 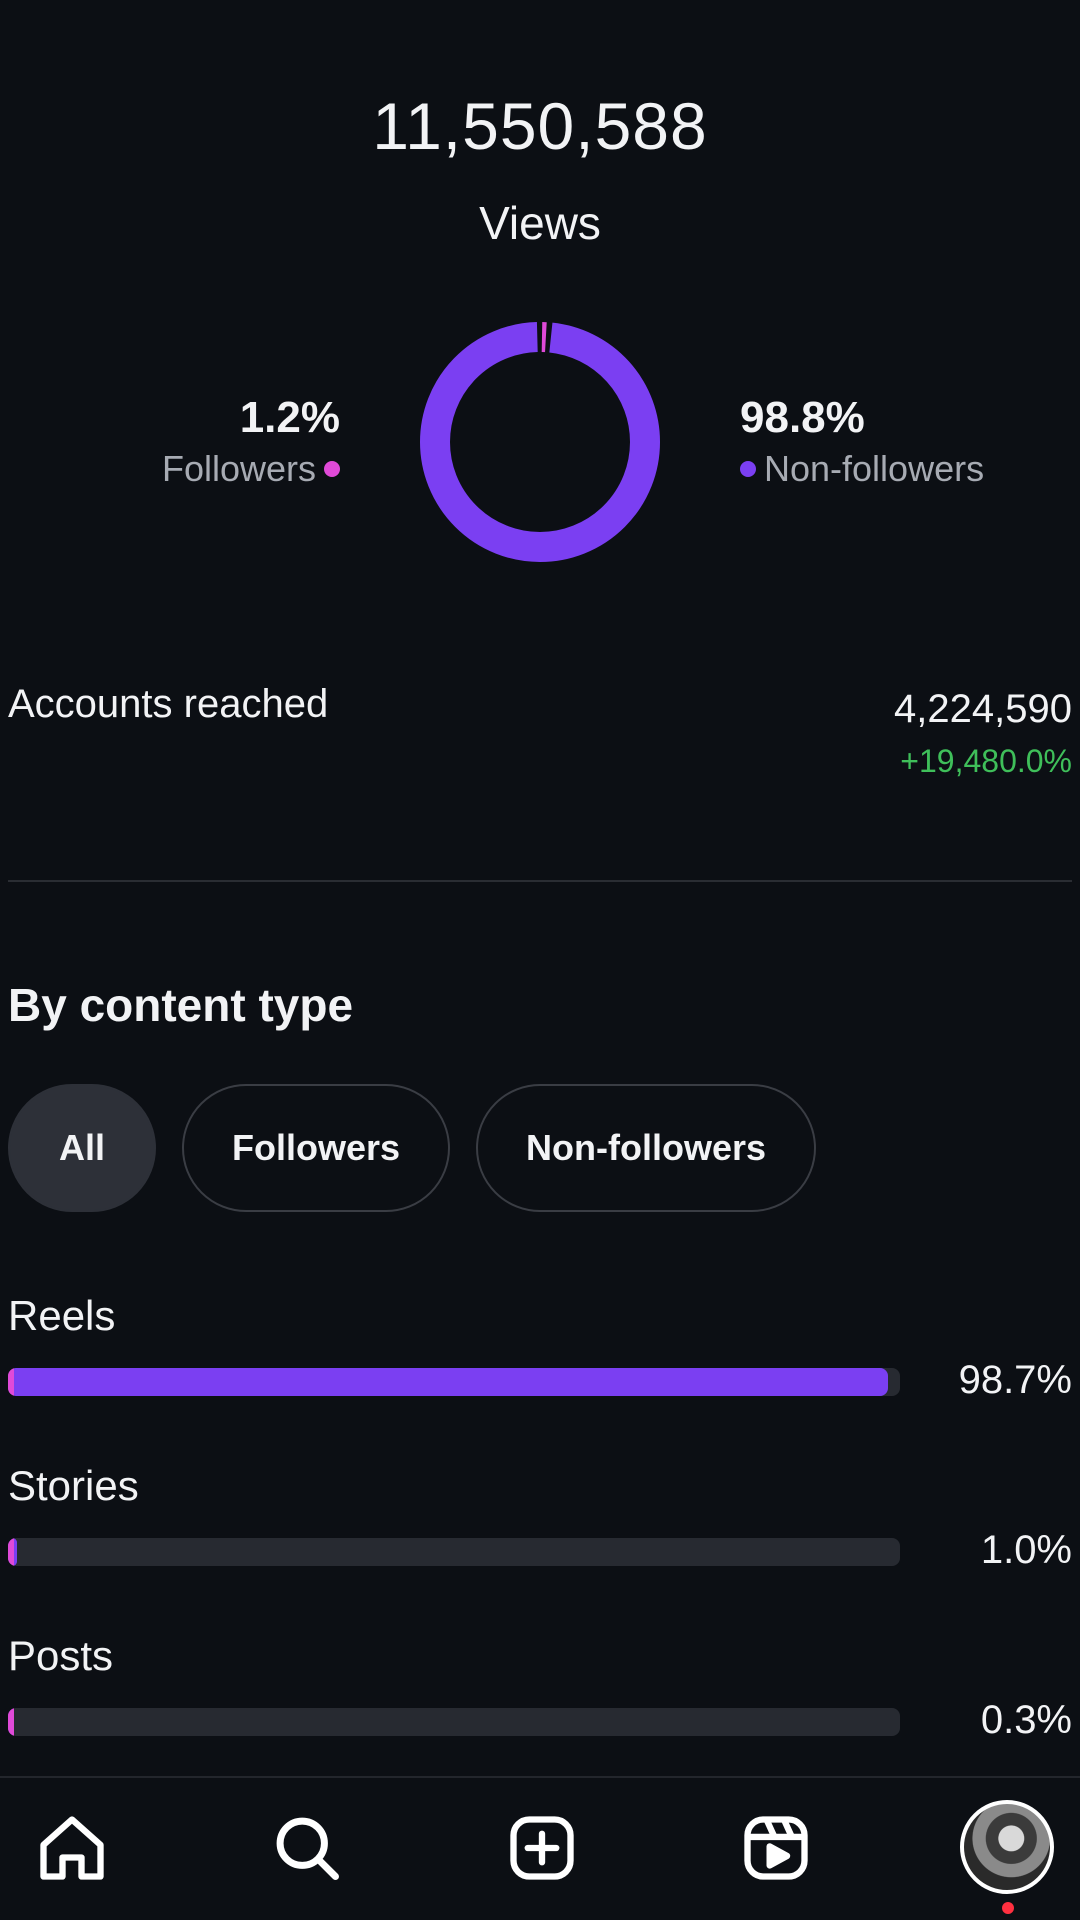 What do you see at coordinates (238, 468) in the screenshot?
I see `followers-legend-label: Followers` at bounding box center [238, 468].